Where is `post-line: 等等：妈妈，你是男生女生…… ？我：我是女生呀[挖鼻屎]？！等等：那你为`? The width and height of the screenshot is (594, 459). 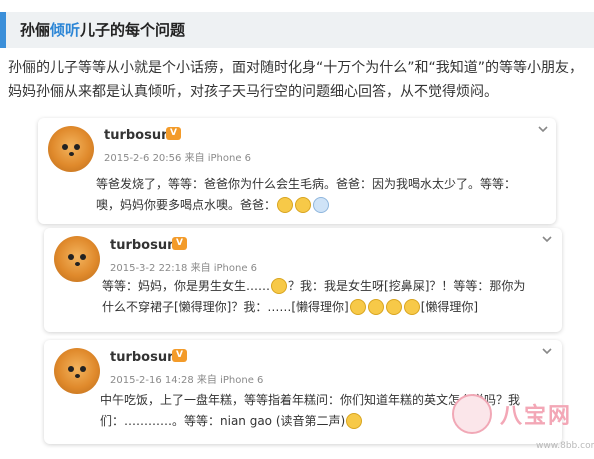
post-line: 等等：妈妈，你是男生女生…… ？我：我是女生呀[挖鼻屎]？！等等：那你为 is located at coordinates (314, 286).